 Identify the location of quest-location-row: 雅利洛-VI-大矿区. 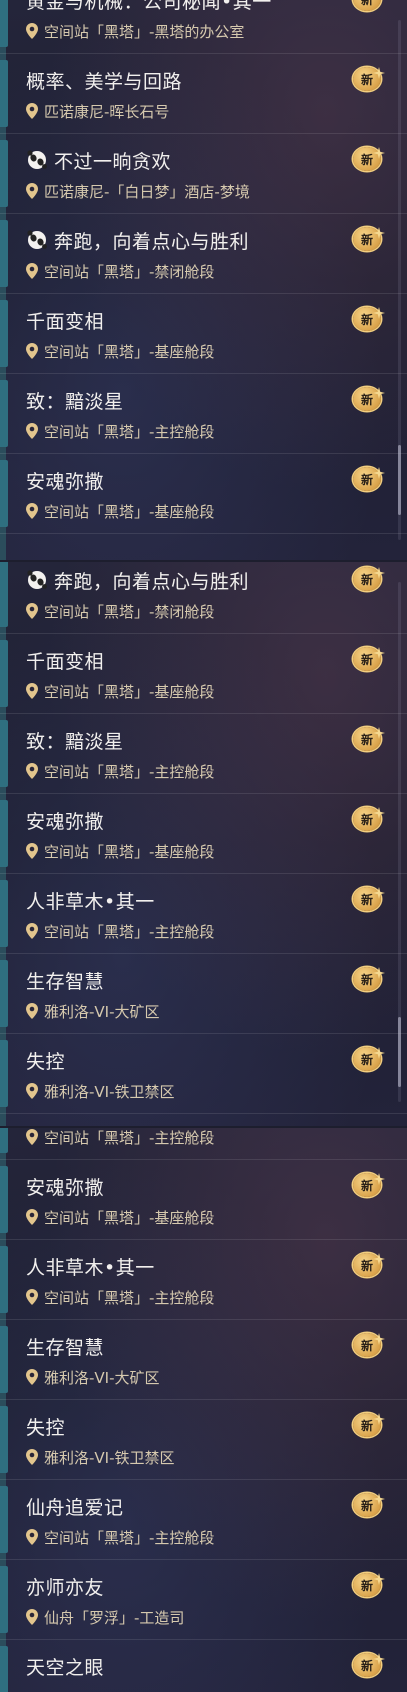
(93, 1011).